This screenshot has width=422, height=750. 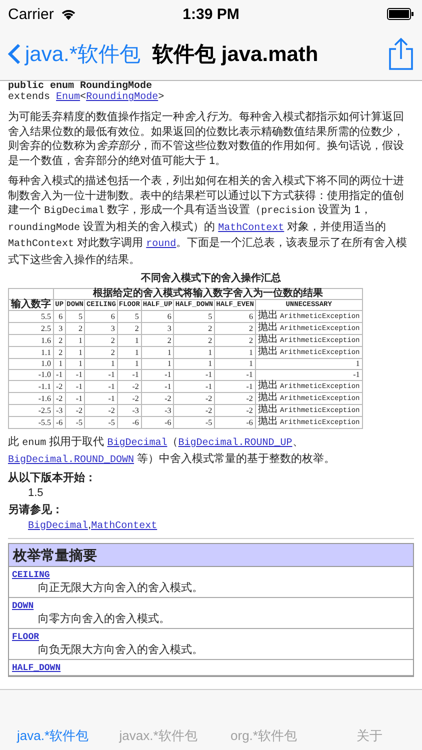 What do you see at coordinates (31, 328) in the screenshot?
I see `table-cell: 2.5` at bounding box center [31, 328].